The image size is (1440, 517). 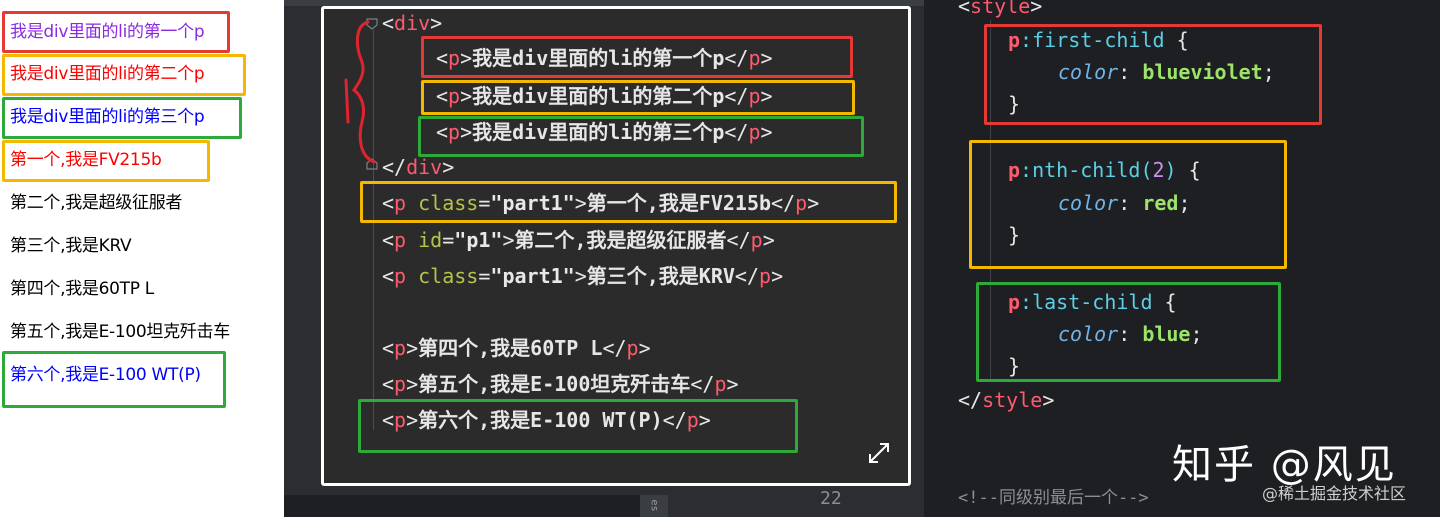 What do you see at coordinates (654, 505) in the screenshot?
I see `bottom-tab-label: es` at bounding box center [654, 505].